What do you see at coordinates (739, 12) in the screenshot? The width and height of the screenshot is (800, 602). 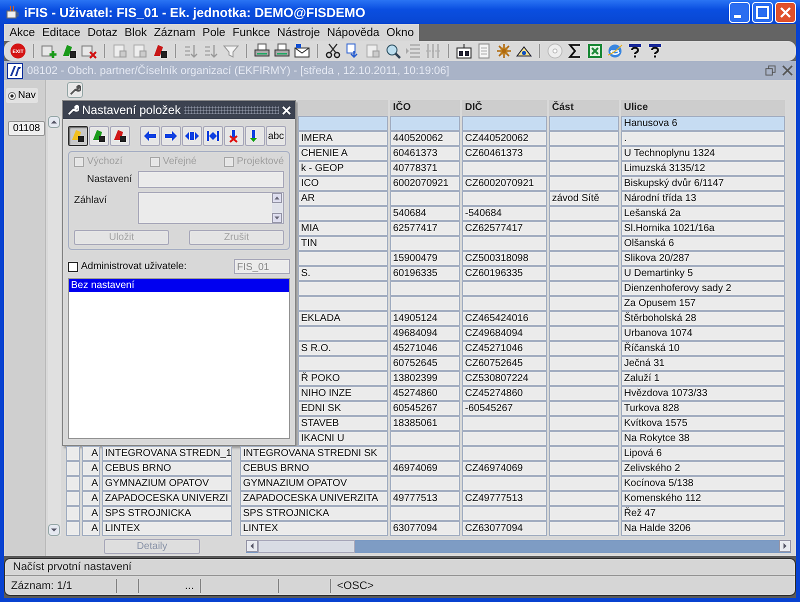 I see `minimize-icon` at bounding box center [739, 12].